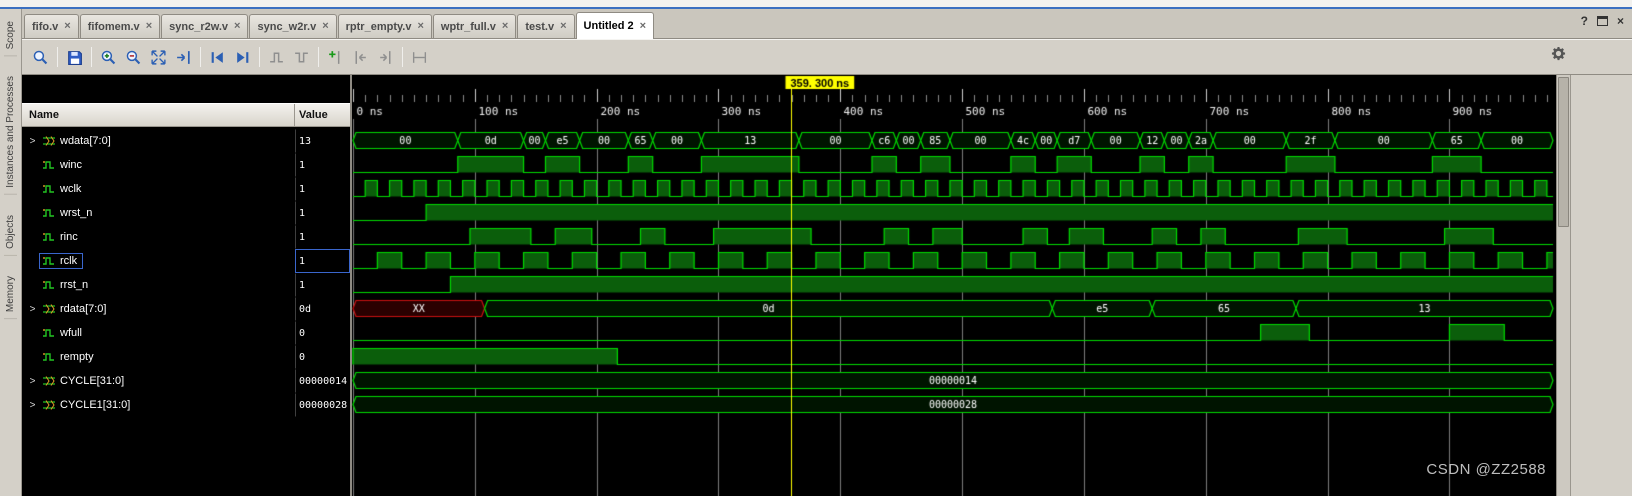 This screenshot has width=1632, height=496. What do you see at coordinates (322, 405) in the screenshot?
I see `signal-value: 00000028` at bounding box center [322, 405].